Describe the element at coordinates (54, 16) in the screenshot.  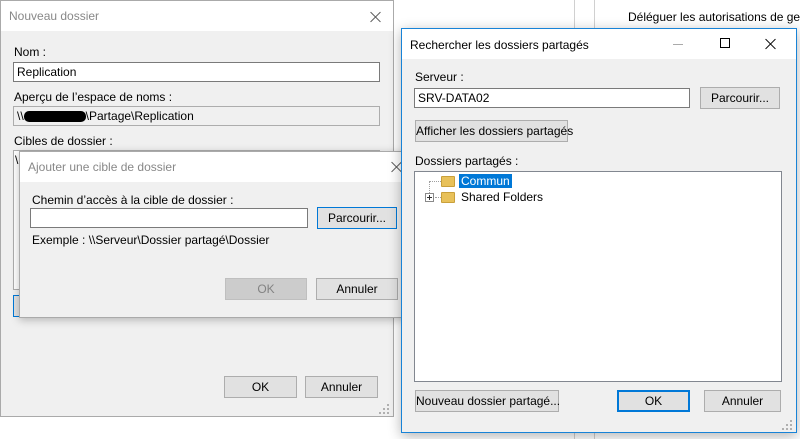
I see `new-folder-title: Nouveau dossier` at that location.